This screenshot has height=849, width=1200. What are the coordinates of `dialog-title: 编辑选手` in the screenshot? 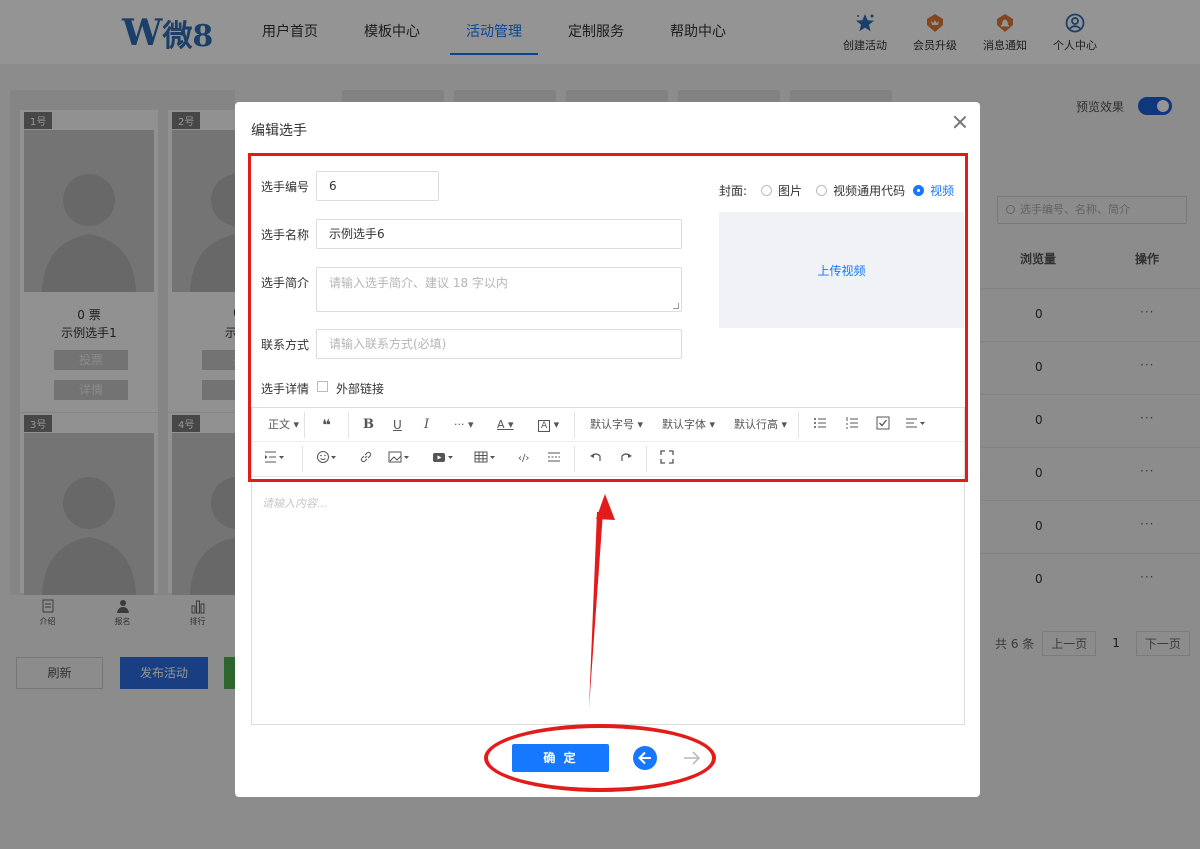 It's located at (279, 131).